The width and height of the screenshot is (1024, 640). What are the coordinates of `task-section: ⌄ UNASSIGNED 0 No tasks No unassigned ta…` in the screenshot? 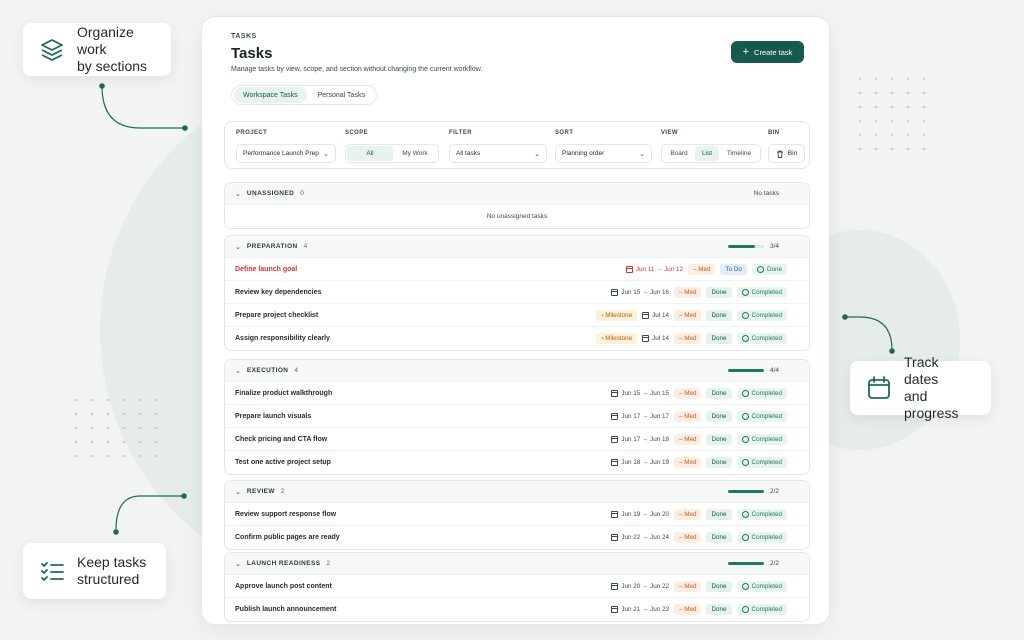 It's located at (517, 205).